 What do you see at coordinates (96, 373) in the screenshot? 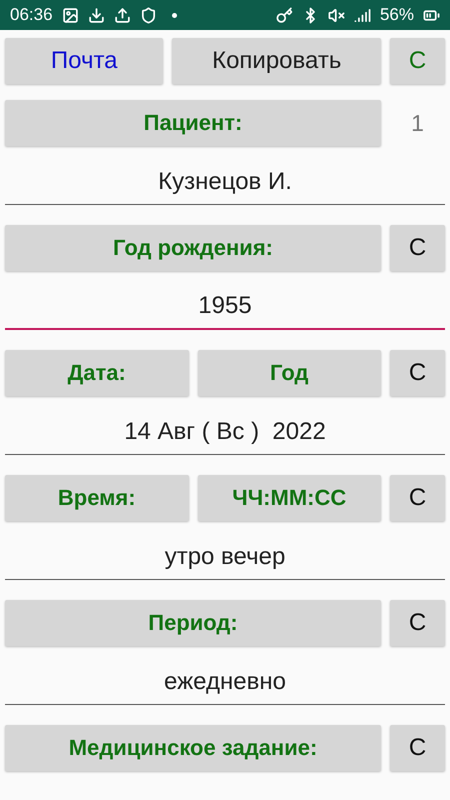
I see `label-button: Дата:` at bounding box center [96, 373].